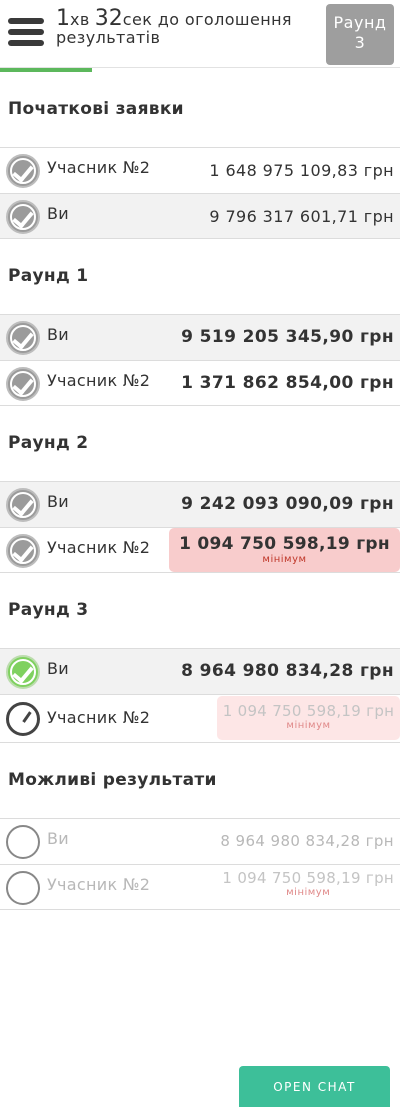 This screenshot has height=1107, width=400. Describe the element at coordinates (23, 672) in the screenshot. I see `check-active-icon` at that location.